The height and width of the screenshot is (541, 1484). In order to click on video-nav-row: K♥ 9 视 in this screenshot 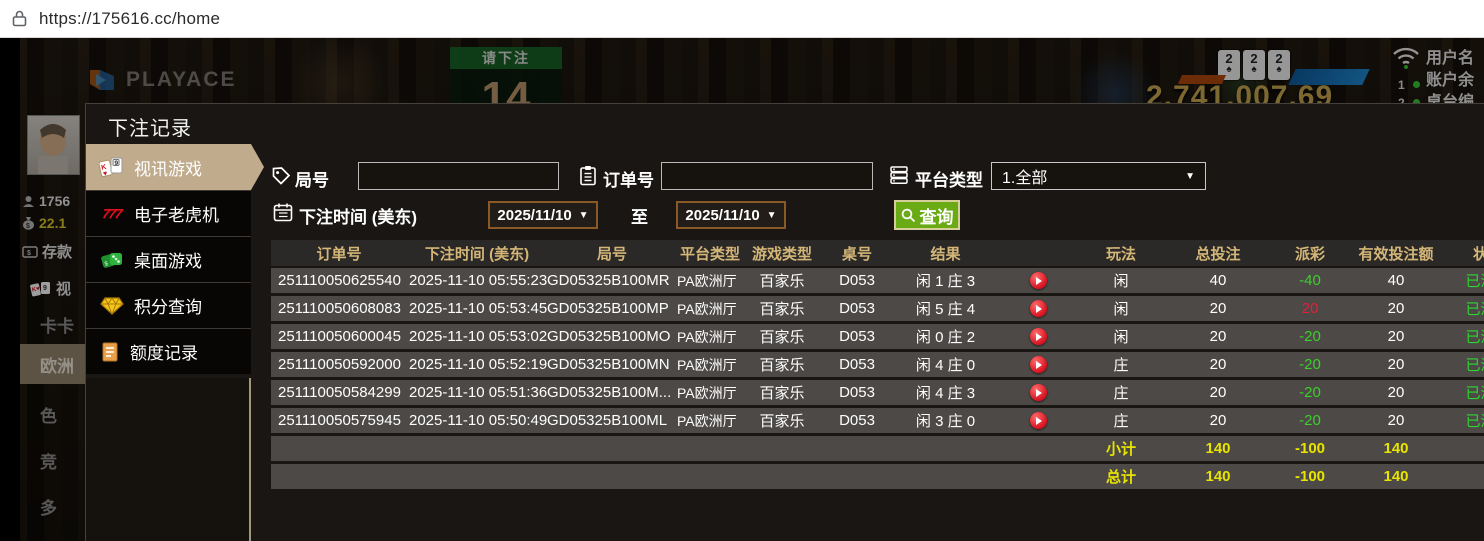, I will do `click(50, 288)`.